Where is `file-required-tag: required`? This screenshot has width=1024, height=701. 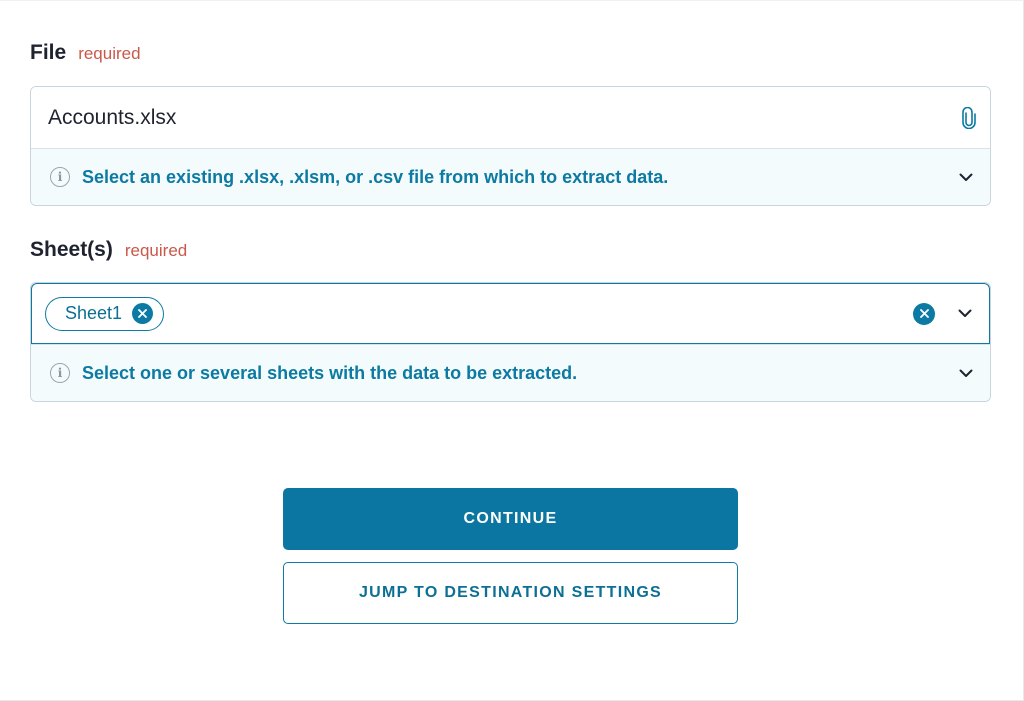
file-required-tag: required is located at coordinates (109, 53).